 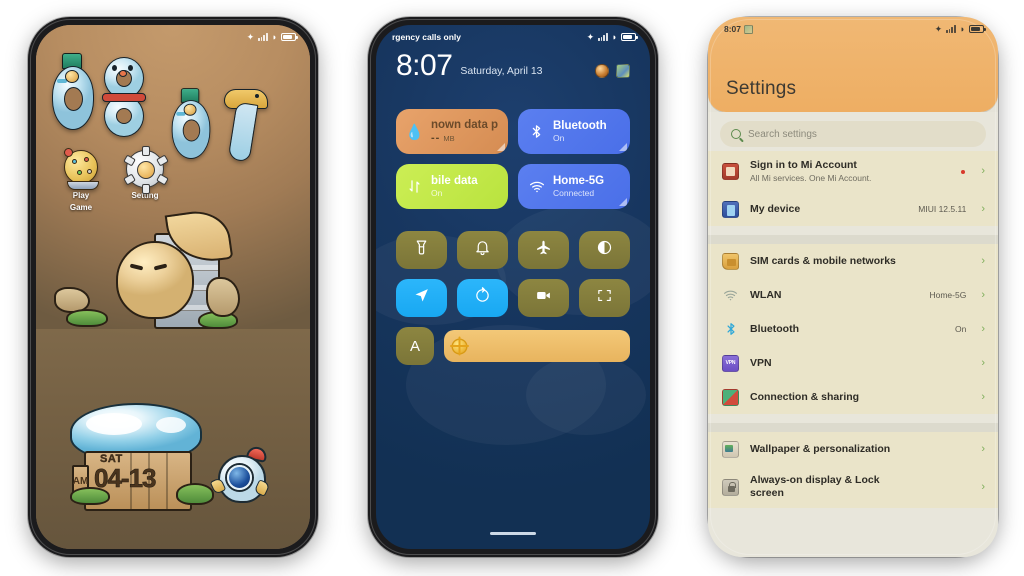 What do you see at coordinates (730, 449) in the screenshot?
I see `wallpaper-icon` at bounding box center [730, 449].